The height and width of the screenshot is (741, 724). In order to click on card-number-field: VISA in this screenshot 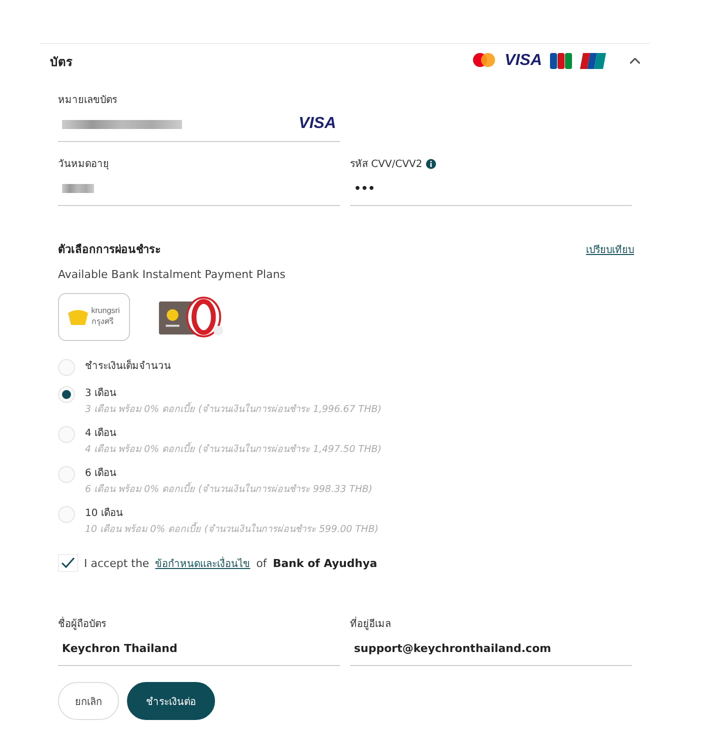, I will do `click(199, 124)`.